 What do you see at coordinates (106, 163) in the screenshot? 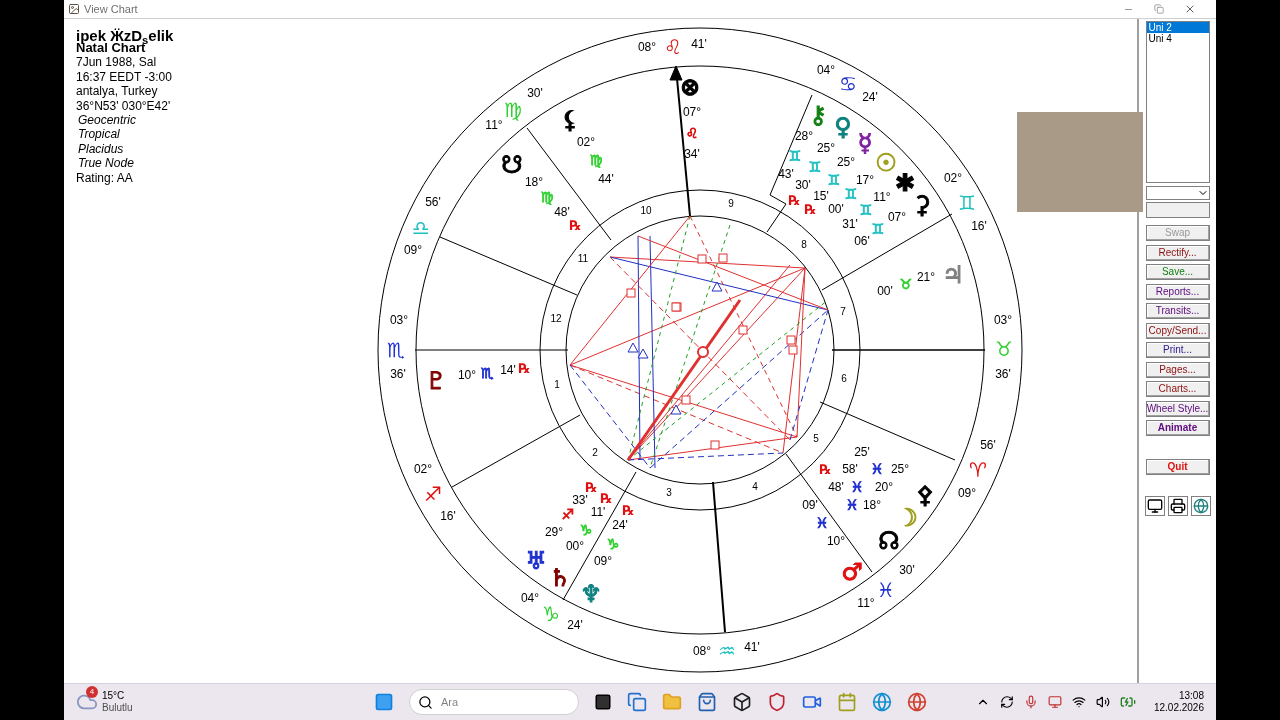
I see `chart-info-line: True Node` at bounding box center [106, 163].